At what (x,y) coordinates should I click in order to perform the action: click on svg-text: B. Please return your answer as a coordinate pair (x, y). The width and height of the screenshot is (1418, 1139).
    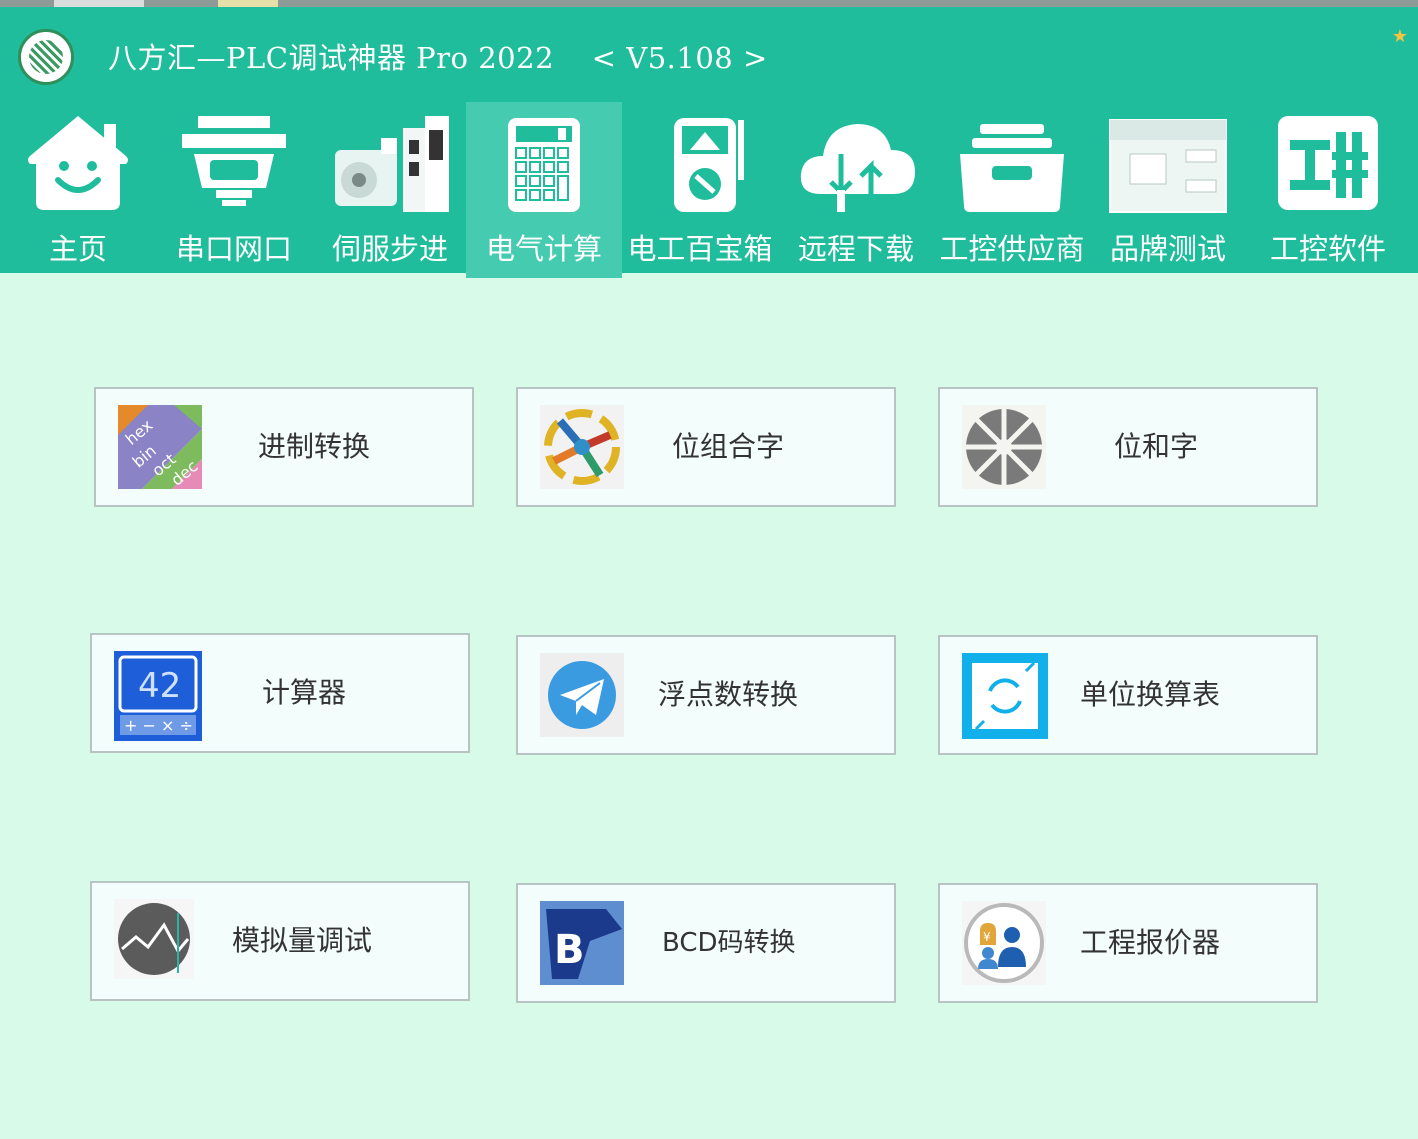
    Looking at the image, I should click on (569, 950).